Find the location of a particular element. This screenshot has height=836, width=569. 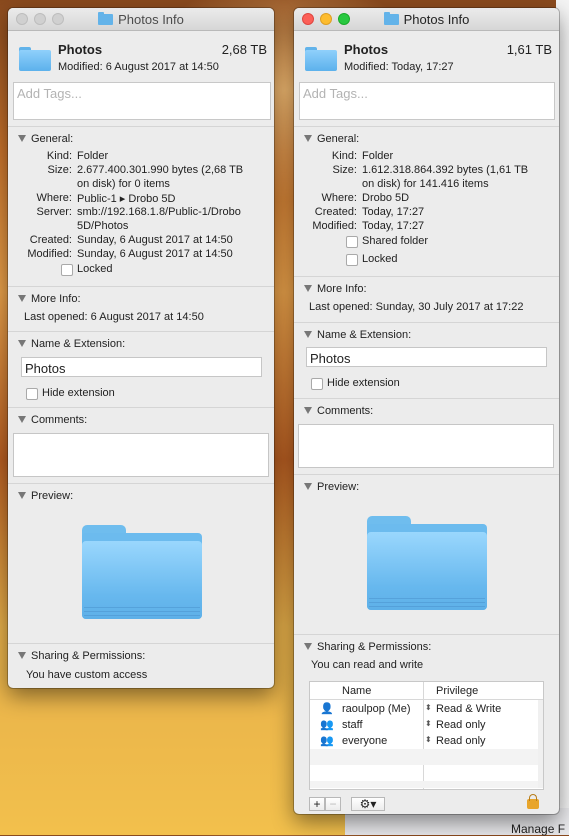

file-name: Photos is located at coordinates (80, 49).